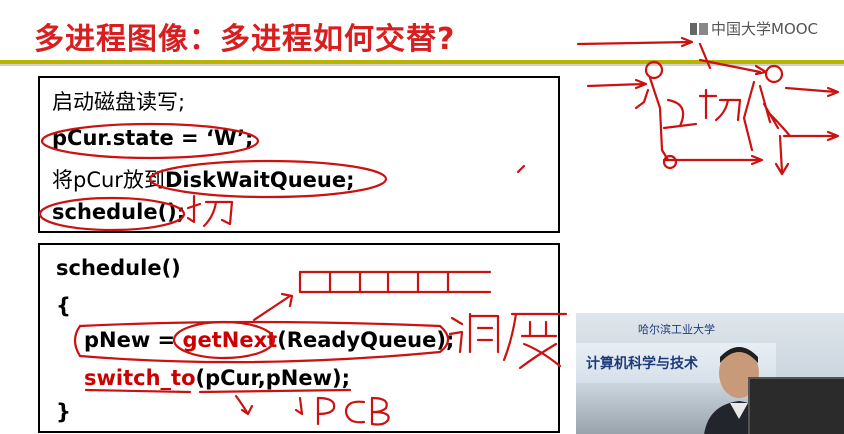 The width and height of the screenshot is (844, 434). What do you see at coordinates (635, 42) in the screenshot?
I see `ink-top-arrow` at bounding box center [635, 42].